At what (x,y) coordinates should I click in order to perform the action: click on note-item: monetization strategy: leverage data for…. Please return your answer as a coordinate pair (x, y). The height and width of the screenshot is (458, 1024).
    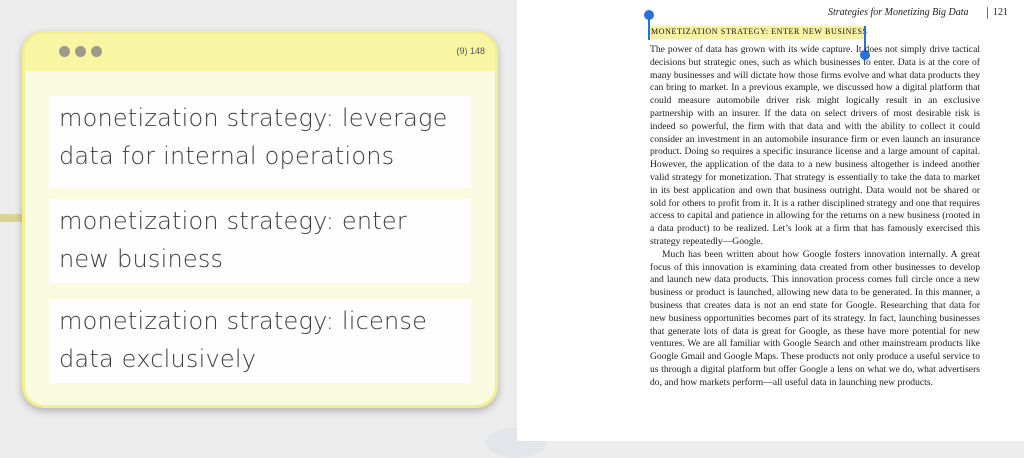
    Looking at the image, I should click on (260, 142).